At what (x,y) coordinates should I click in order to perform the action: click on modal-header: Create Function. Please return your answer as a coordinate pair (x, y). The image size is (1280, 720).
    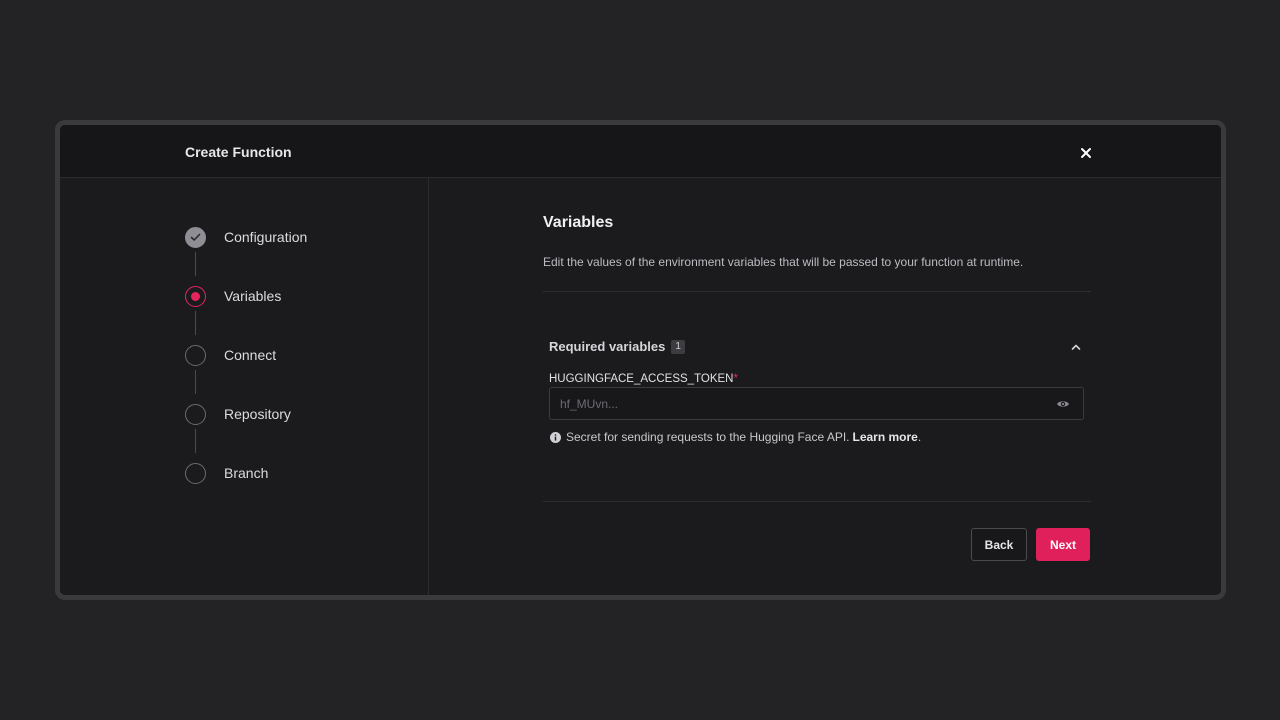
    Looking at the image, I should click on (640, 151).